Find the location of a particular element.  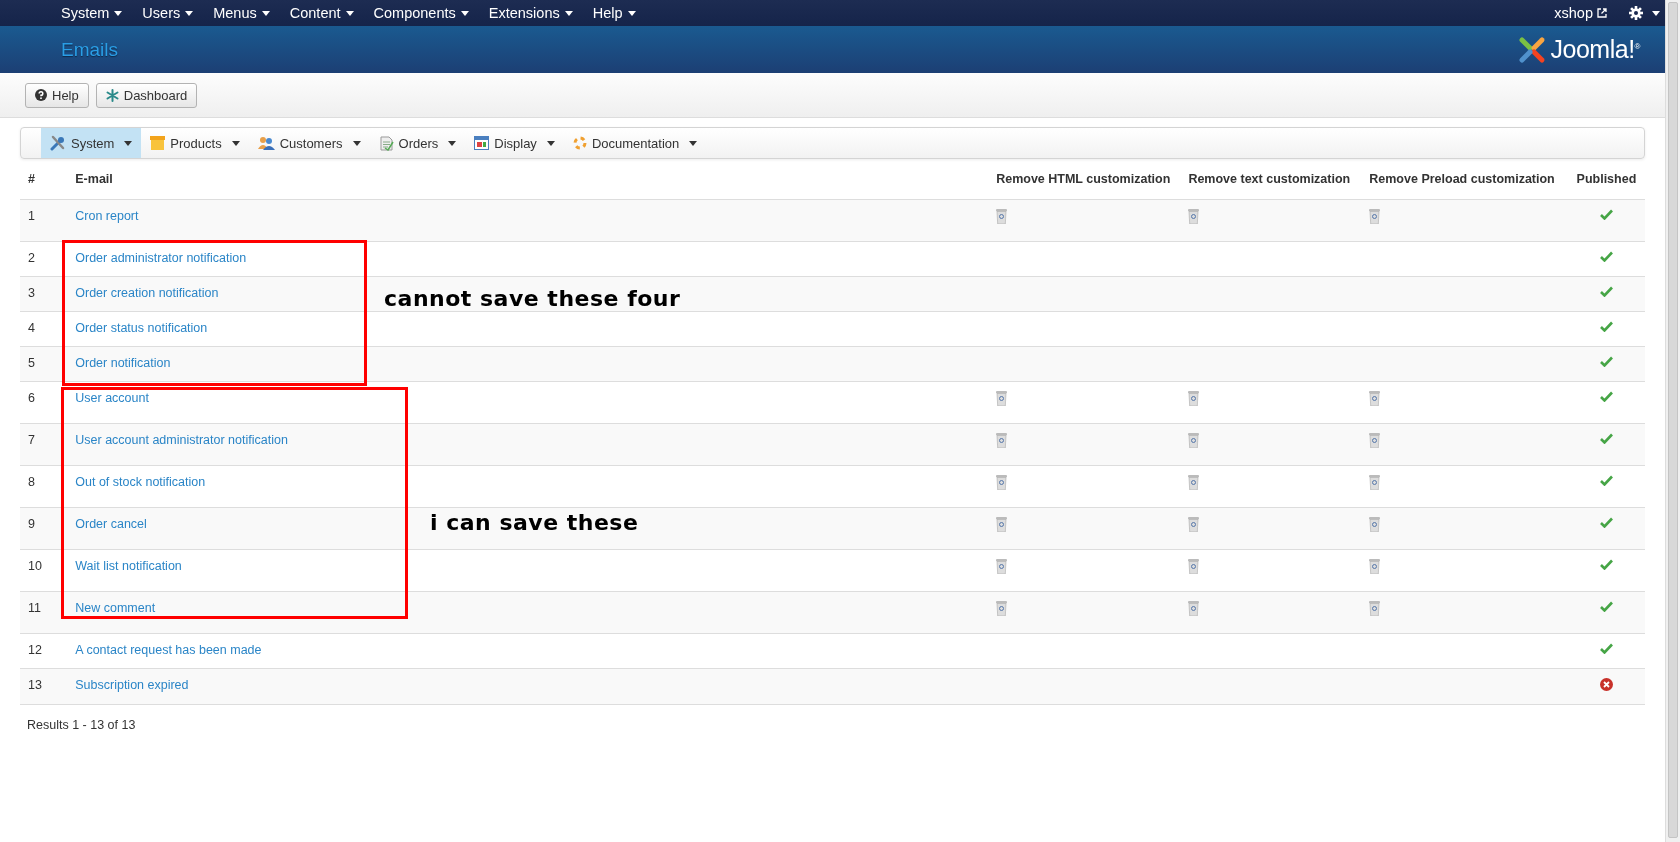

window-icon is located at coordinates (482, 143).